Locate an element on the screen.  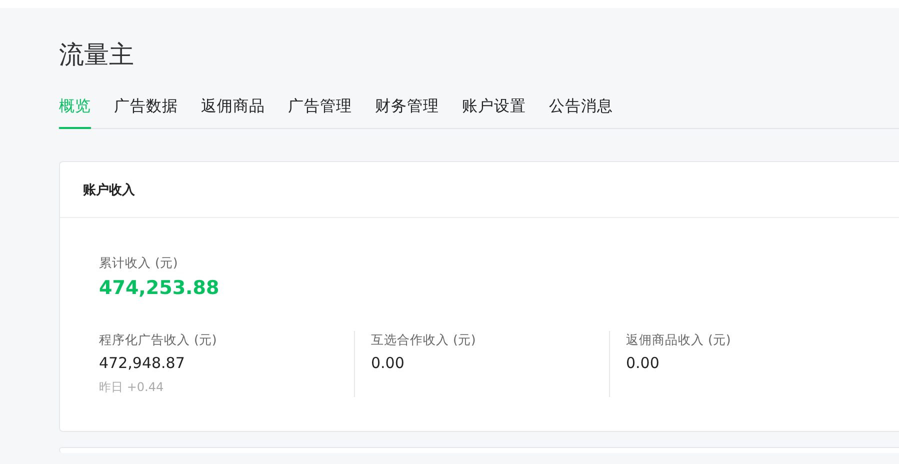
nav-tab: 返佣商品 is located at coordinates (233, 112).